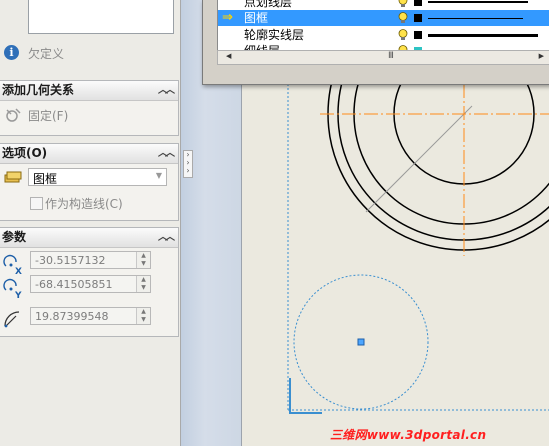 This screenshot has width=549, height=446. I want to click on layer-select-value: 图框, so click(45, 179).